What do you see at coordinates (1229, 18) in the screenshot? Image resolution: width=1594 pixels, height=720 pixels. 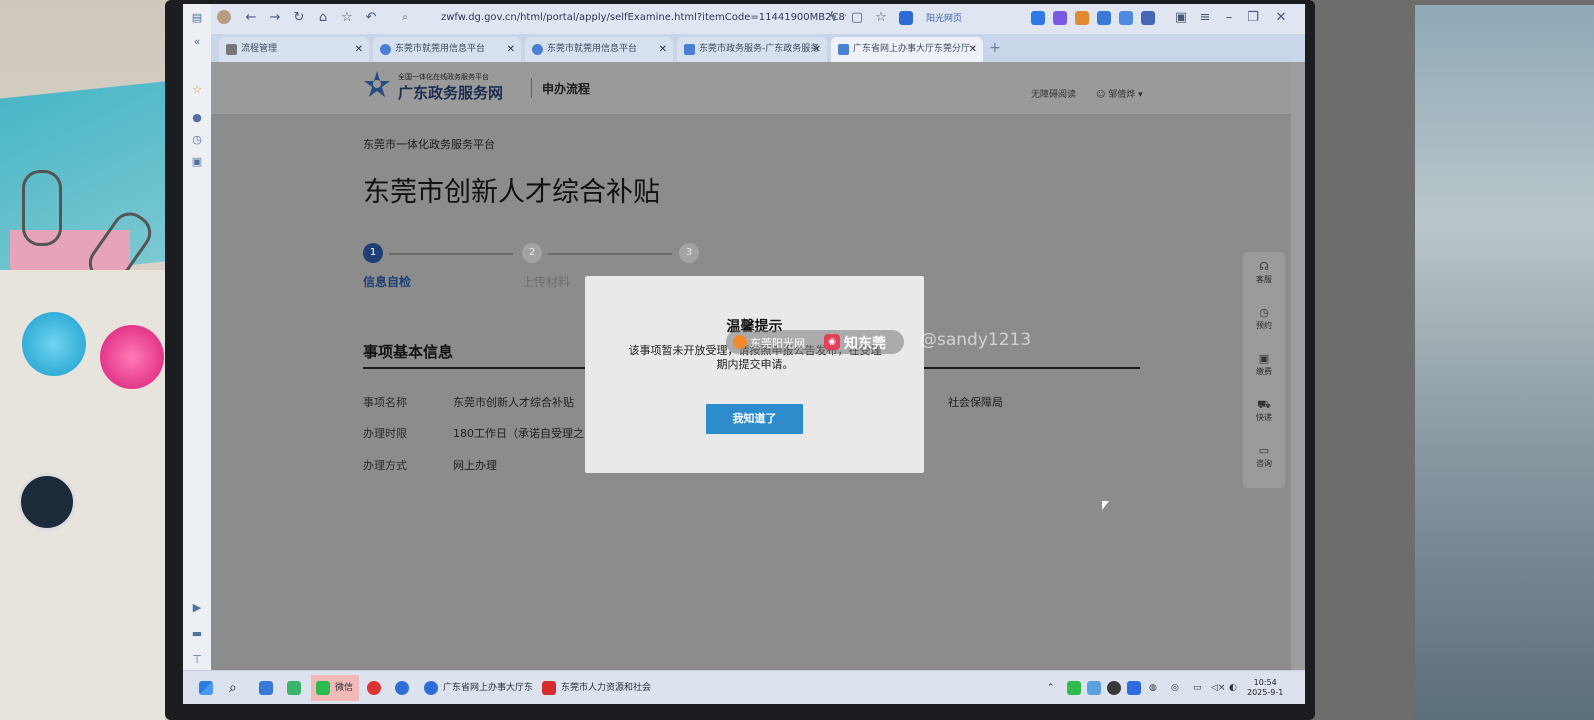 I see `minimize-icon: –` at bounding box center [1229, 18].